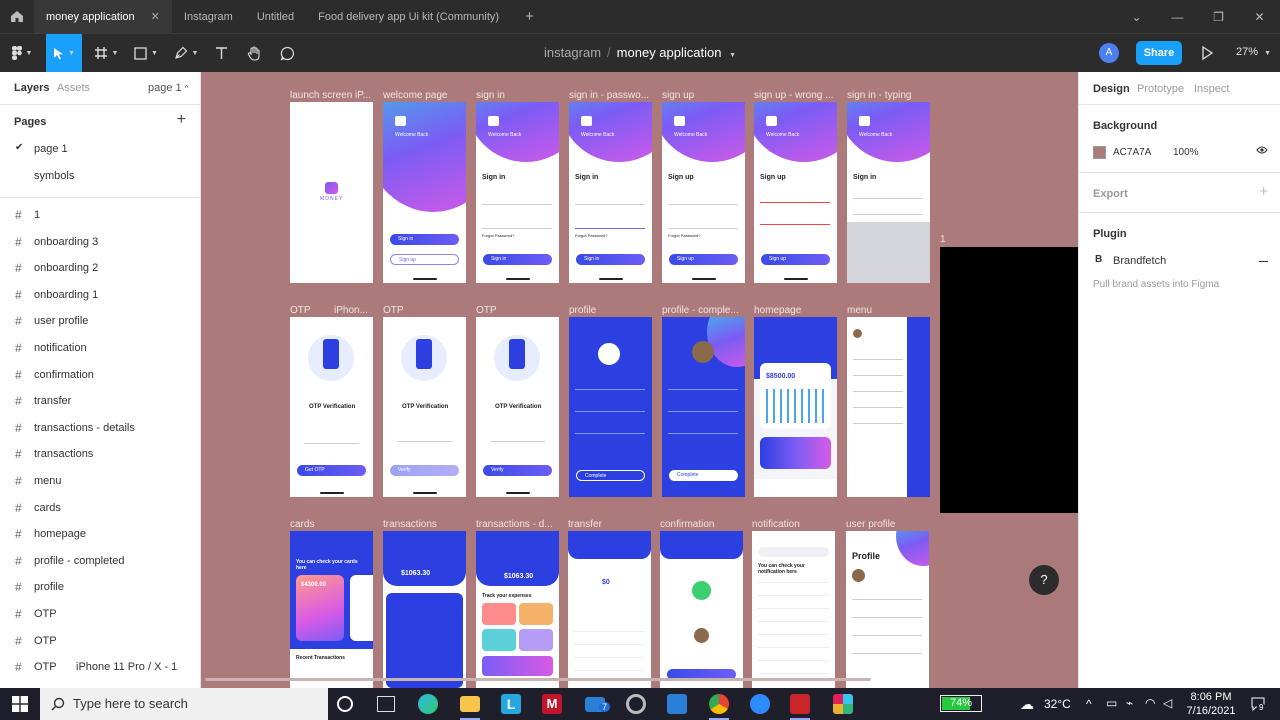 Image resolution: width=1280 pixels, height=720 pixels. What do you see at coordinates (950, 239) in the screenshot?
I see `frame-label: 1` at bounding box center [950, 239].